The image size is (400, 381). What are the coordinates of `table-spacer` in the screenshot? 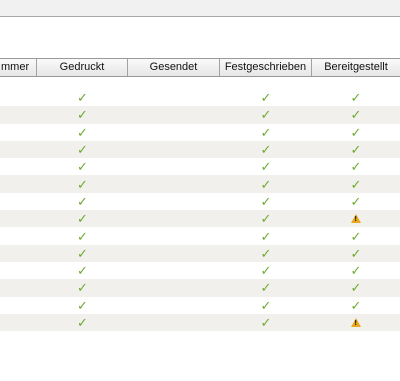 It's located at (200, 83).